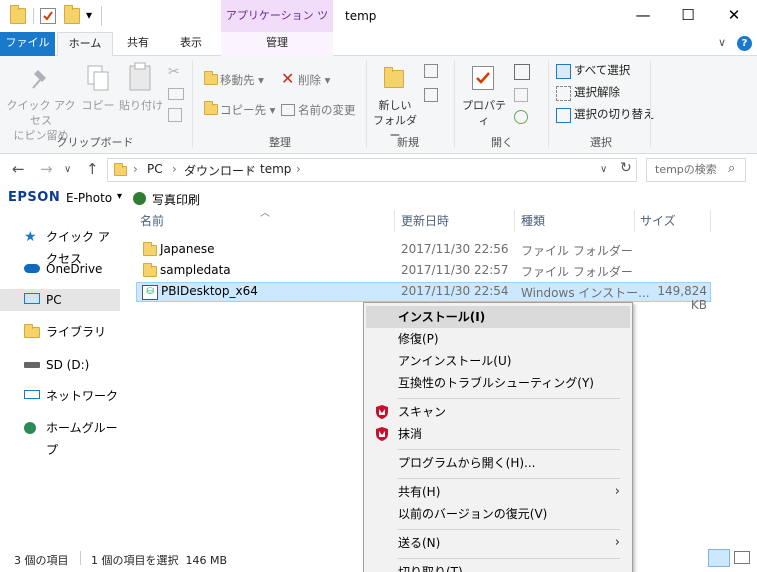  What do you see at coordinates (18, 169) in the screenshot?
I see `back-button: ←` at bounding box center [18, 169].